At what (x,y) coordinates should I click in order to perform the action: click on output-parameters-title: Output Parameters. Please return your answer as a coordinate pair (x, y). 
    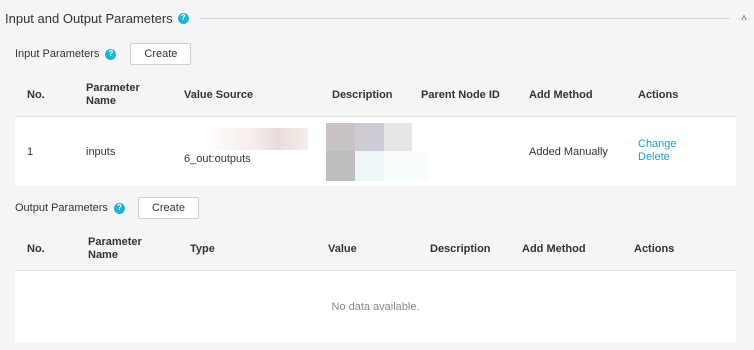
    Looking at the image, I should click on (61, 208).